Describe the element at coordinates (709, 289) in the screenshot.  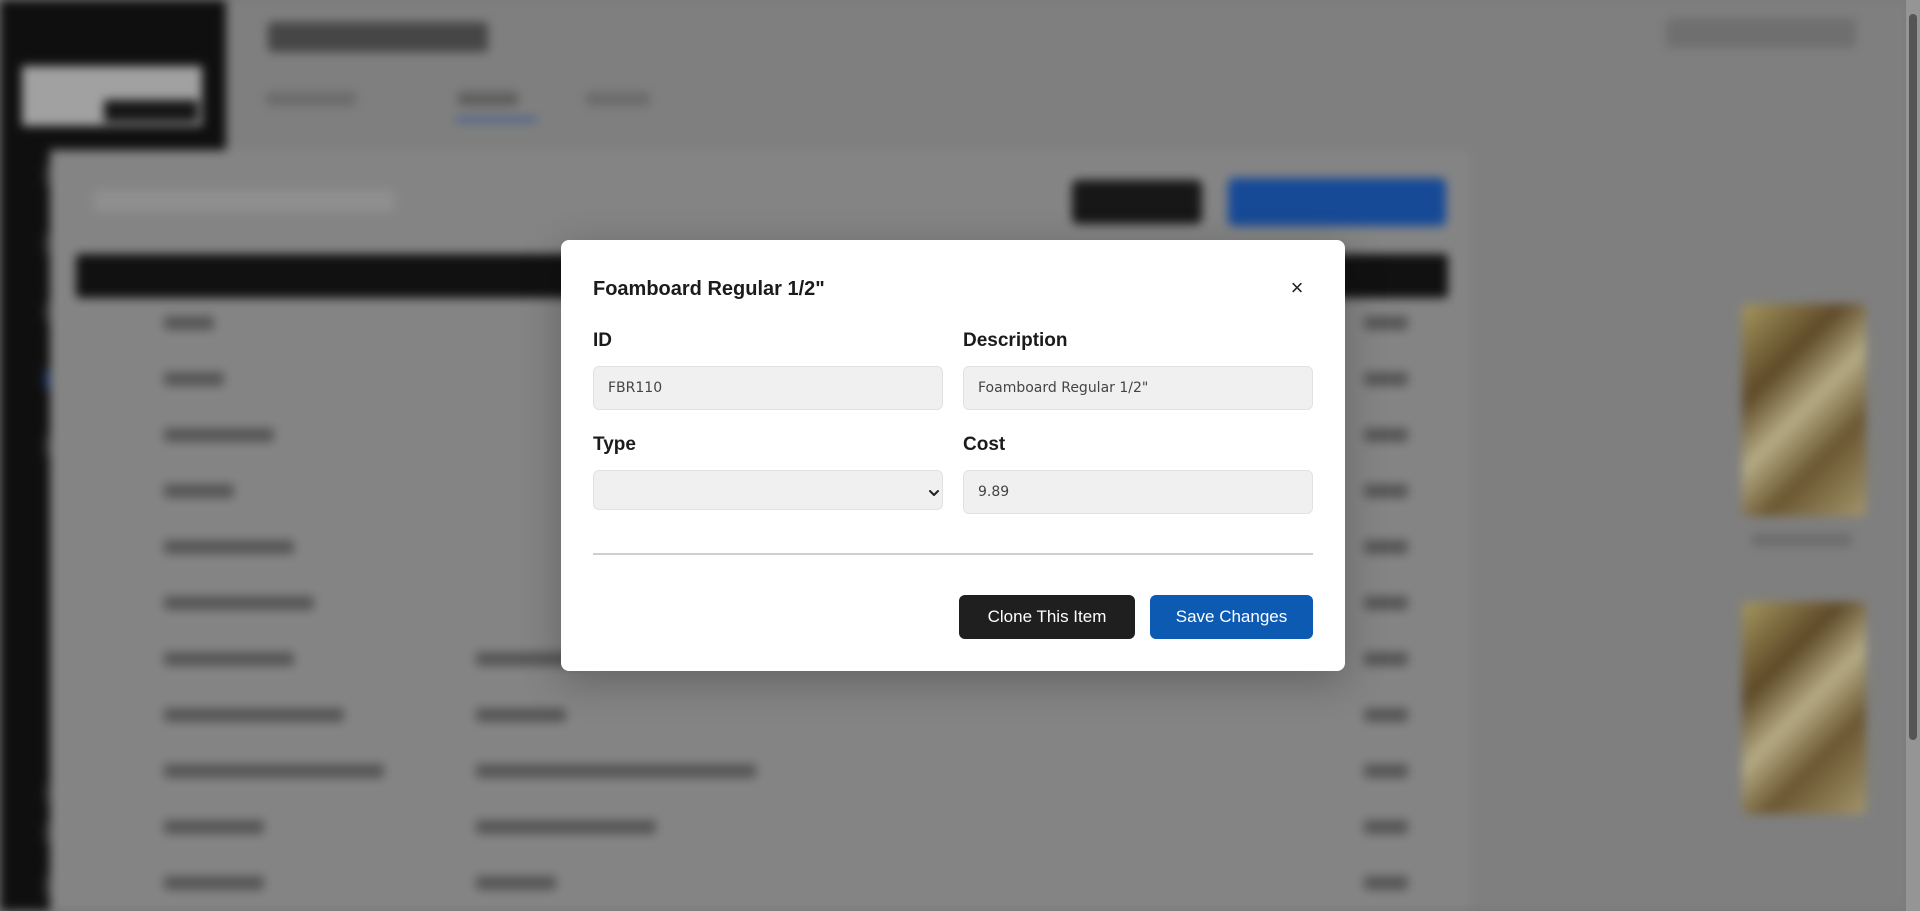
I see `modal-title: Foamboard Regular 1/2"` at that location.